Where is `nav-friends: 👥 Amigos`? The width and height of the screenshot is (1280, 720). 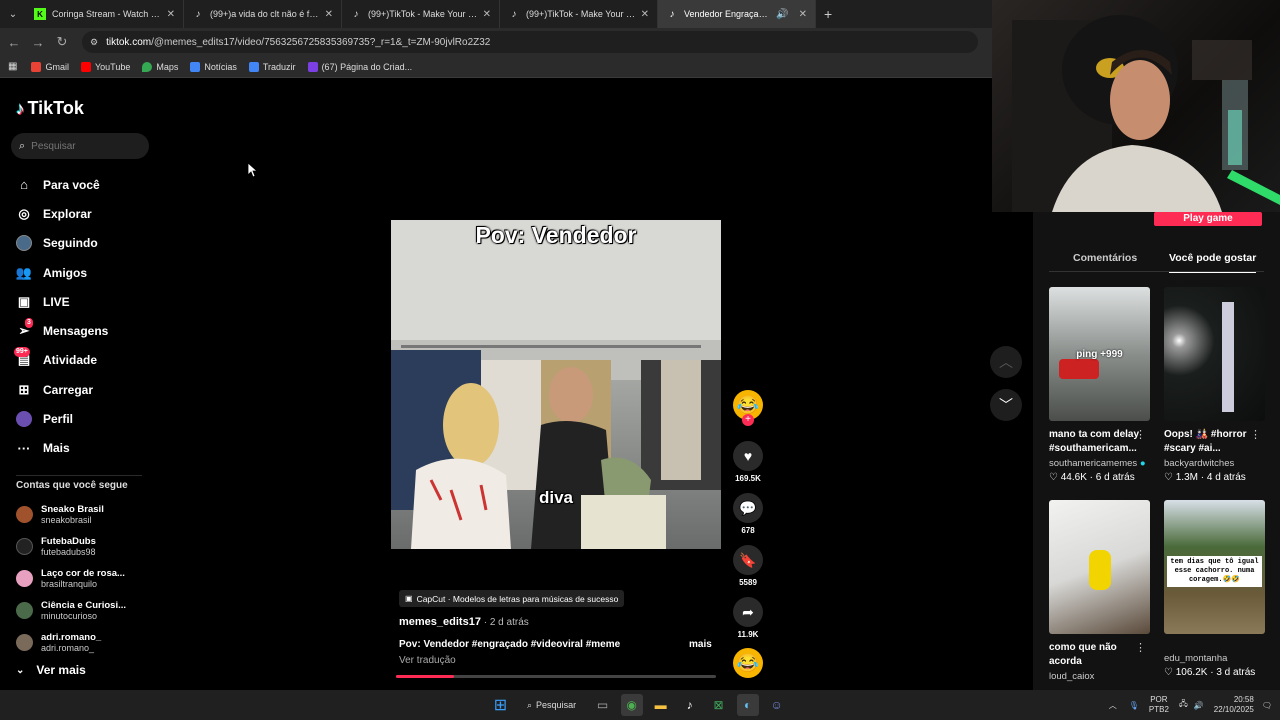
nav-friends: 👥 Amigos is located at coordinates (91, 272).